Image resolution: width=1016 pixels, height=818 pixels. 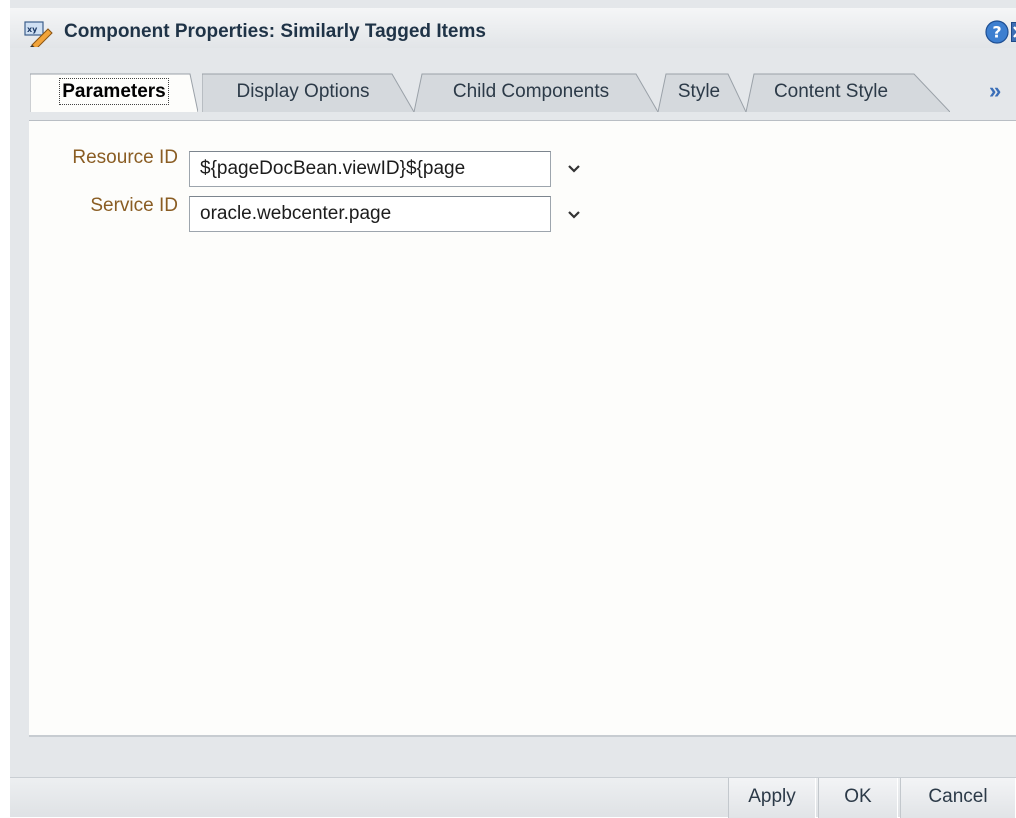 I want to click on service-id-input, so click(x=370, y=214).